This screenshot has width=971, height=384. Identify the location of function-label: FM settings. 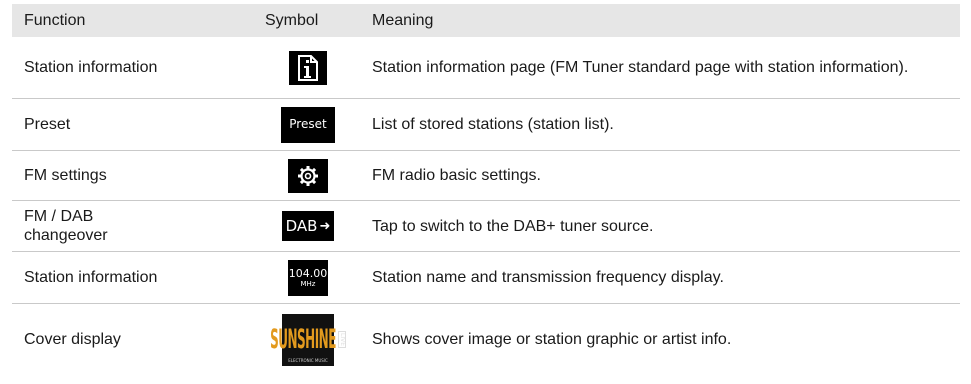
(65, 175).